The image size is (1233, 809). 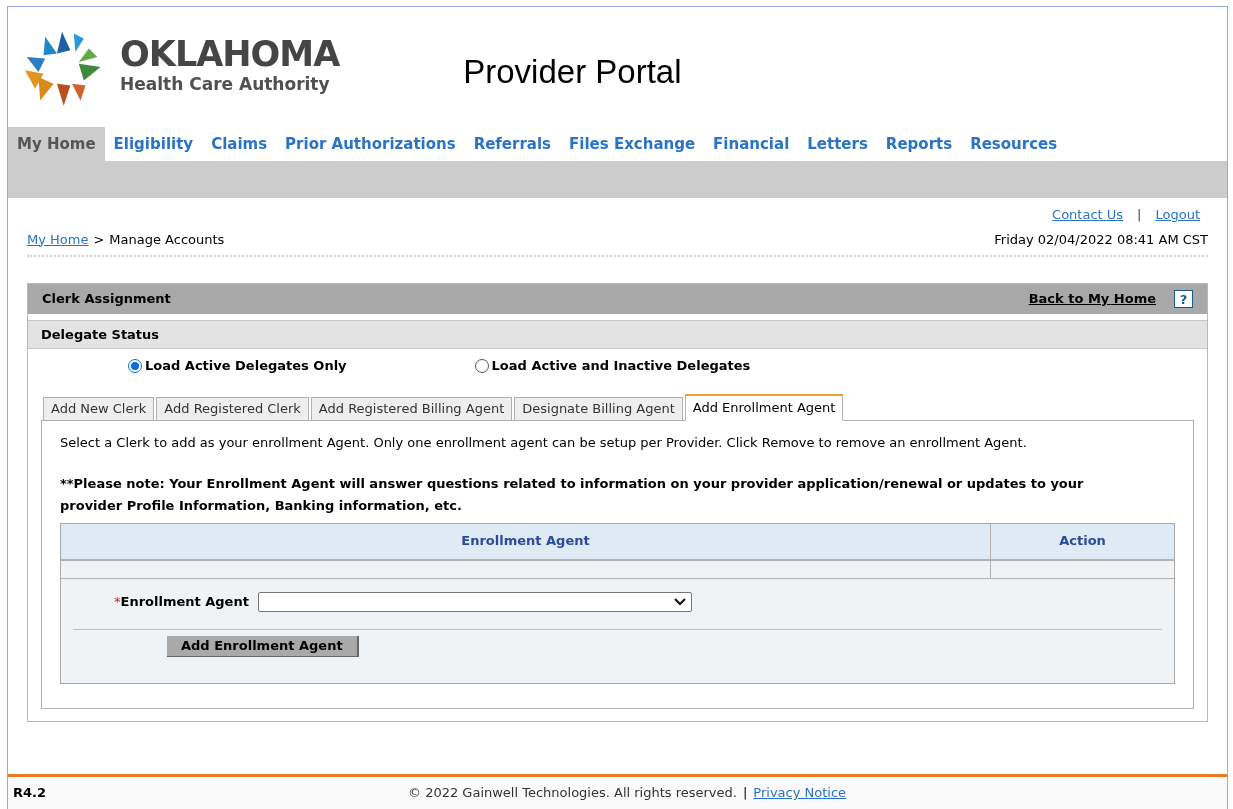 I want to click on section-title: Delegate Status, so click(x=100, y=334).